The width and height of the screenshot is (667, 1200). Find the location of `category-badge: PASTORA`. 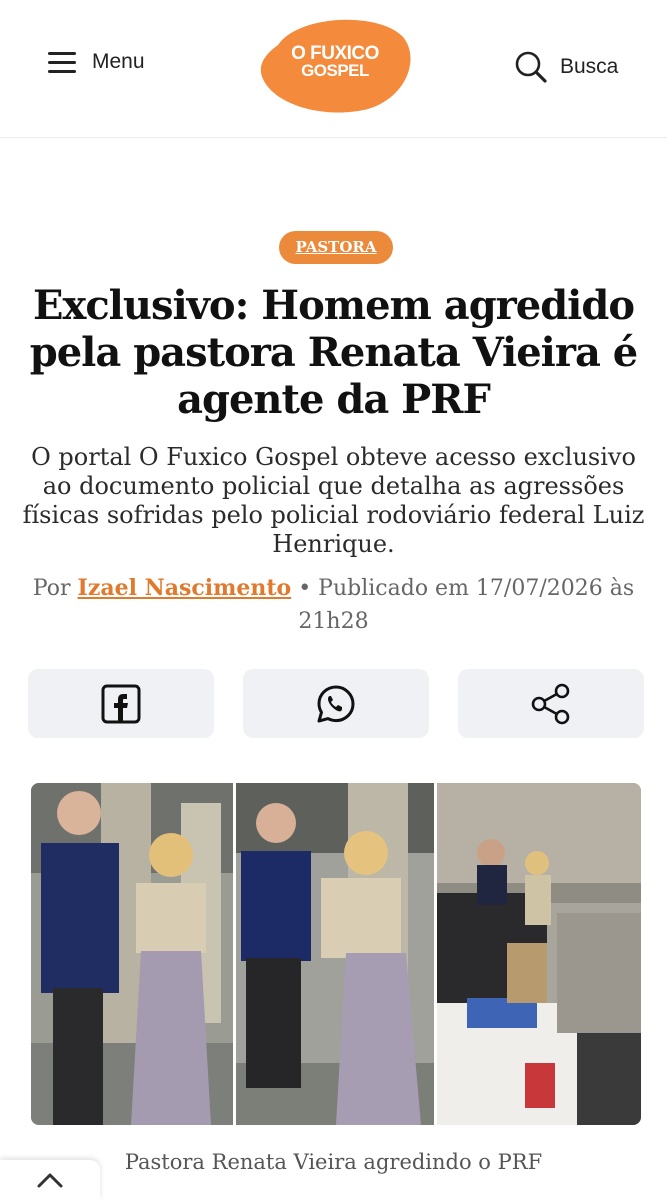

category-badge: PASTORA is located at coordinates (336, 247).